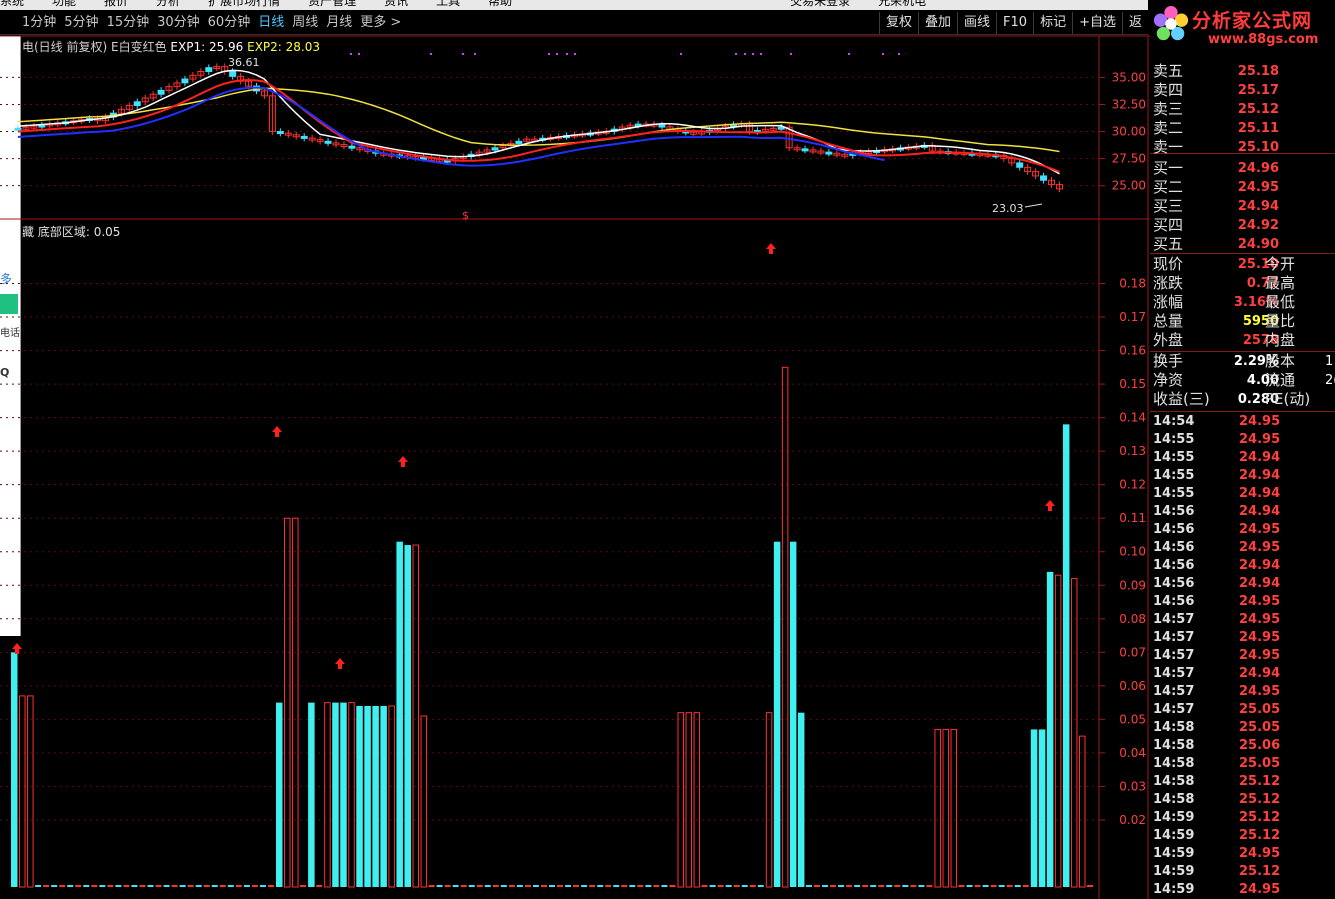  Describe the element at coordinates (1168, 321) in the screenshot. I see `quote-label: 总量` at that location.